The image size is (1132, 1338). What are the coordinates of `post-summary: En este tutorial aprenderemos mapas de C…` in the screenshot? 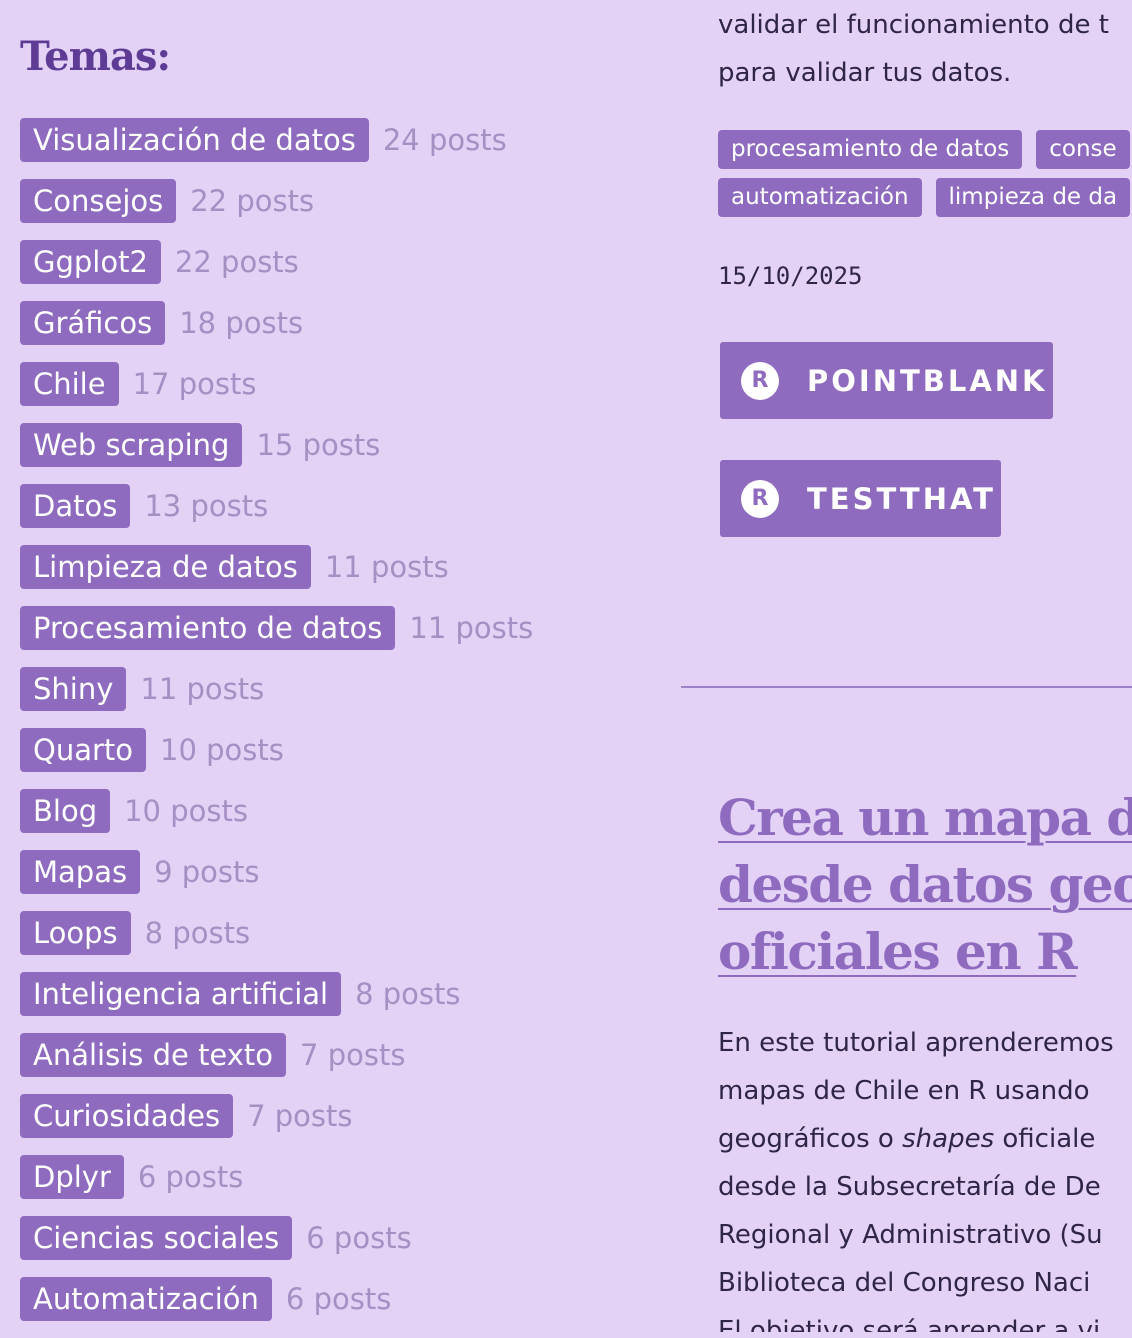 It's located at (916, 1175).